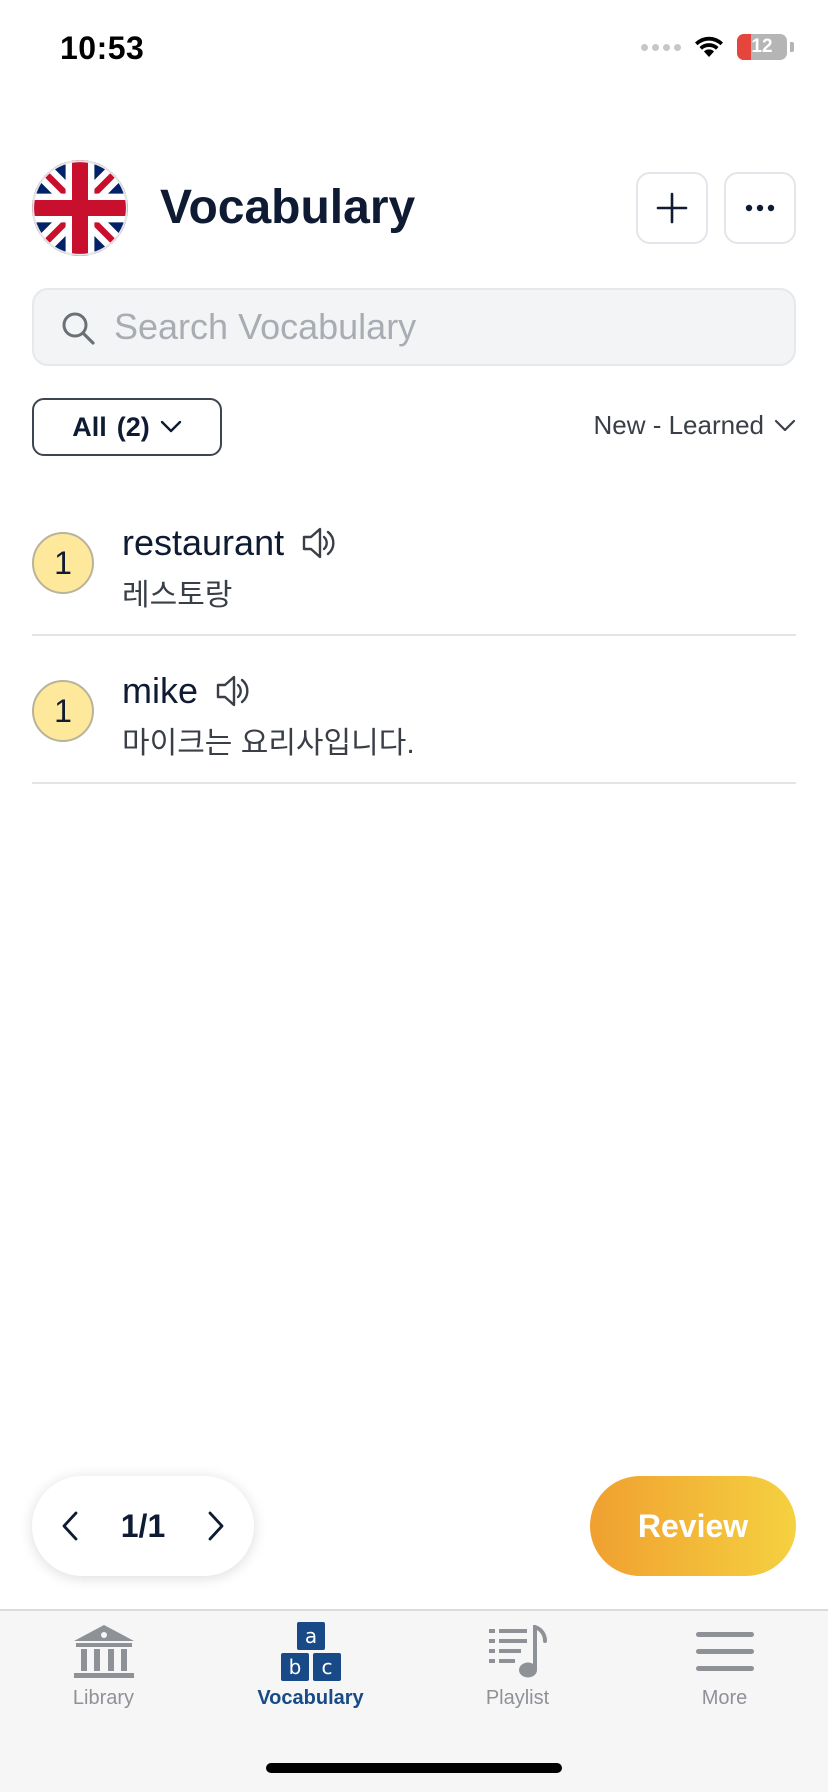 Image resolution: width=828 pixels, height=1792 pixels. What do you see at coordinates (414, 562) in the screenshot?
I see `vocab-item: 1 restaurant 레스토랑` at bounding box center [414, 562].